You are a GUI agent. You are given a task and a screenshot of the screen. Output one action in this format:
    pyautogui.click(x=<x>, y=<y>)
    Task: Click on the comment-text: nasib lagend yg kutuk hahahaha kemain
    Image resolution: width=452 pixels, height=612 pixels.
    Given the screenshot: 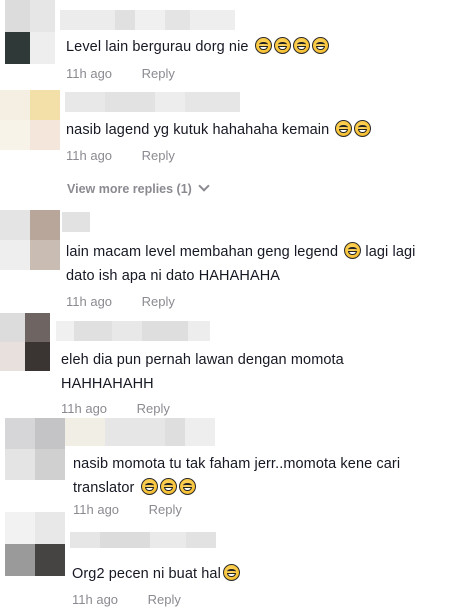 What is the action you would take?
    pyautogui.click(x=219, y=130)
    